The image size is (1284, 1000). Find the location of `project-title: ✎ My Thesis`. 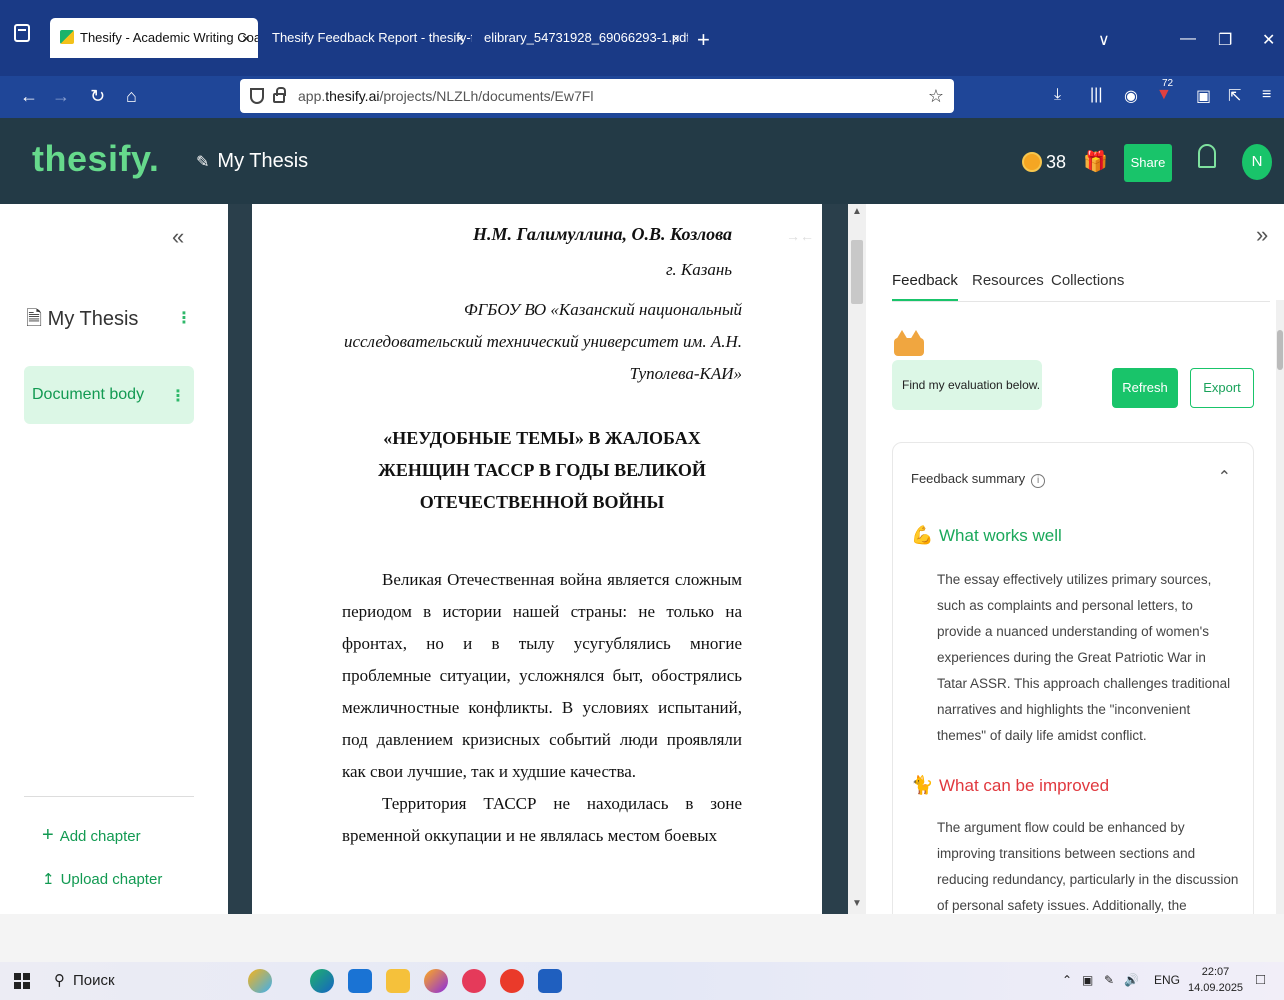

project-title: ✎ My Thesis is located at coordinates (252, 161).